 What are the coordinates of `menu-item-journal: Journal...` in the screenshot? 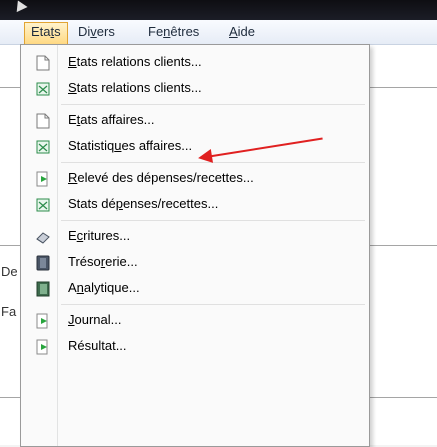 It's located at (194, 320).